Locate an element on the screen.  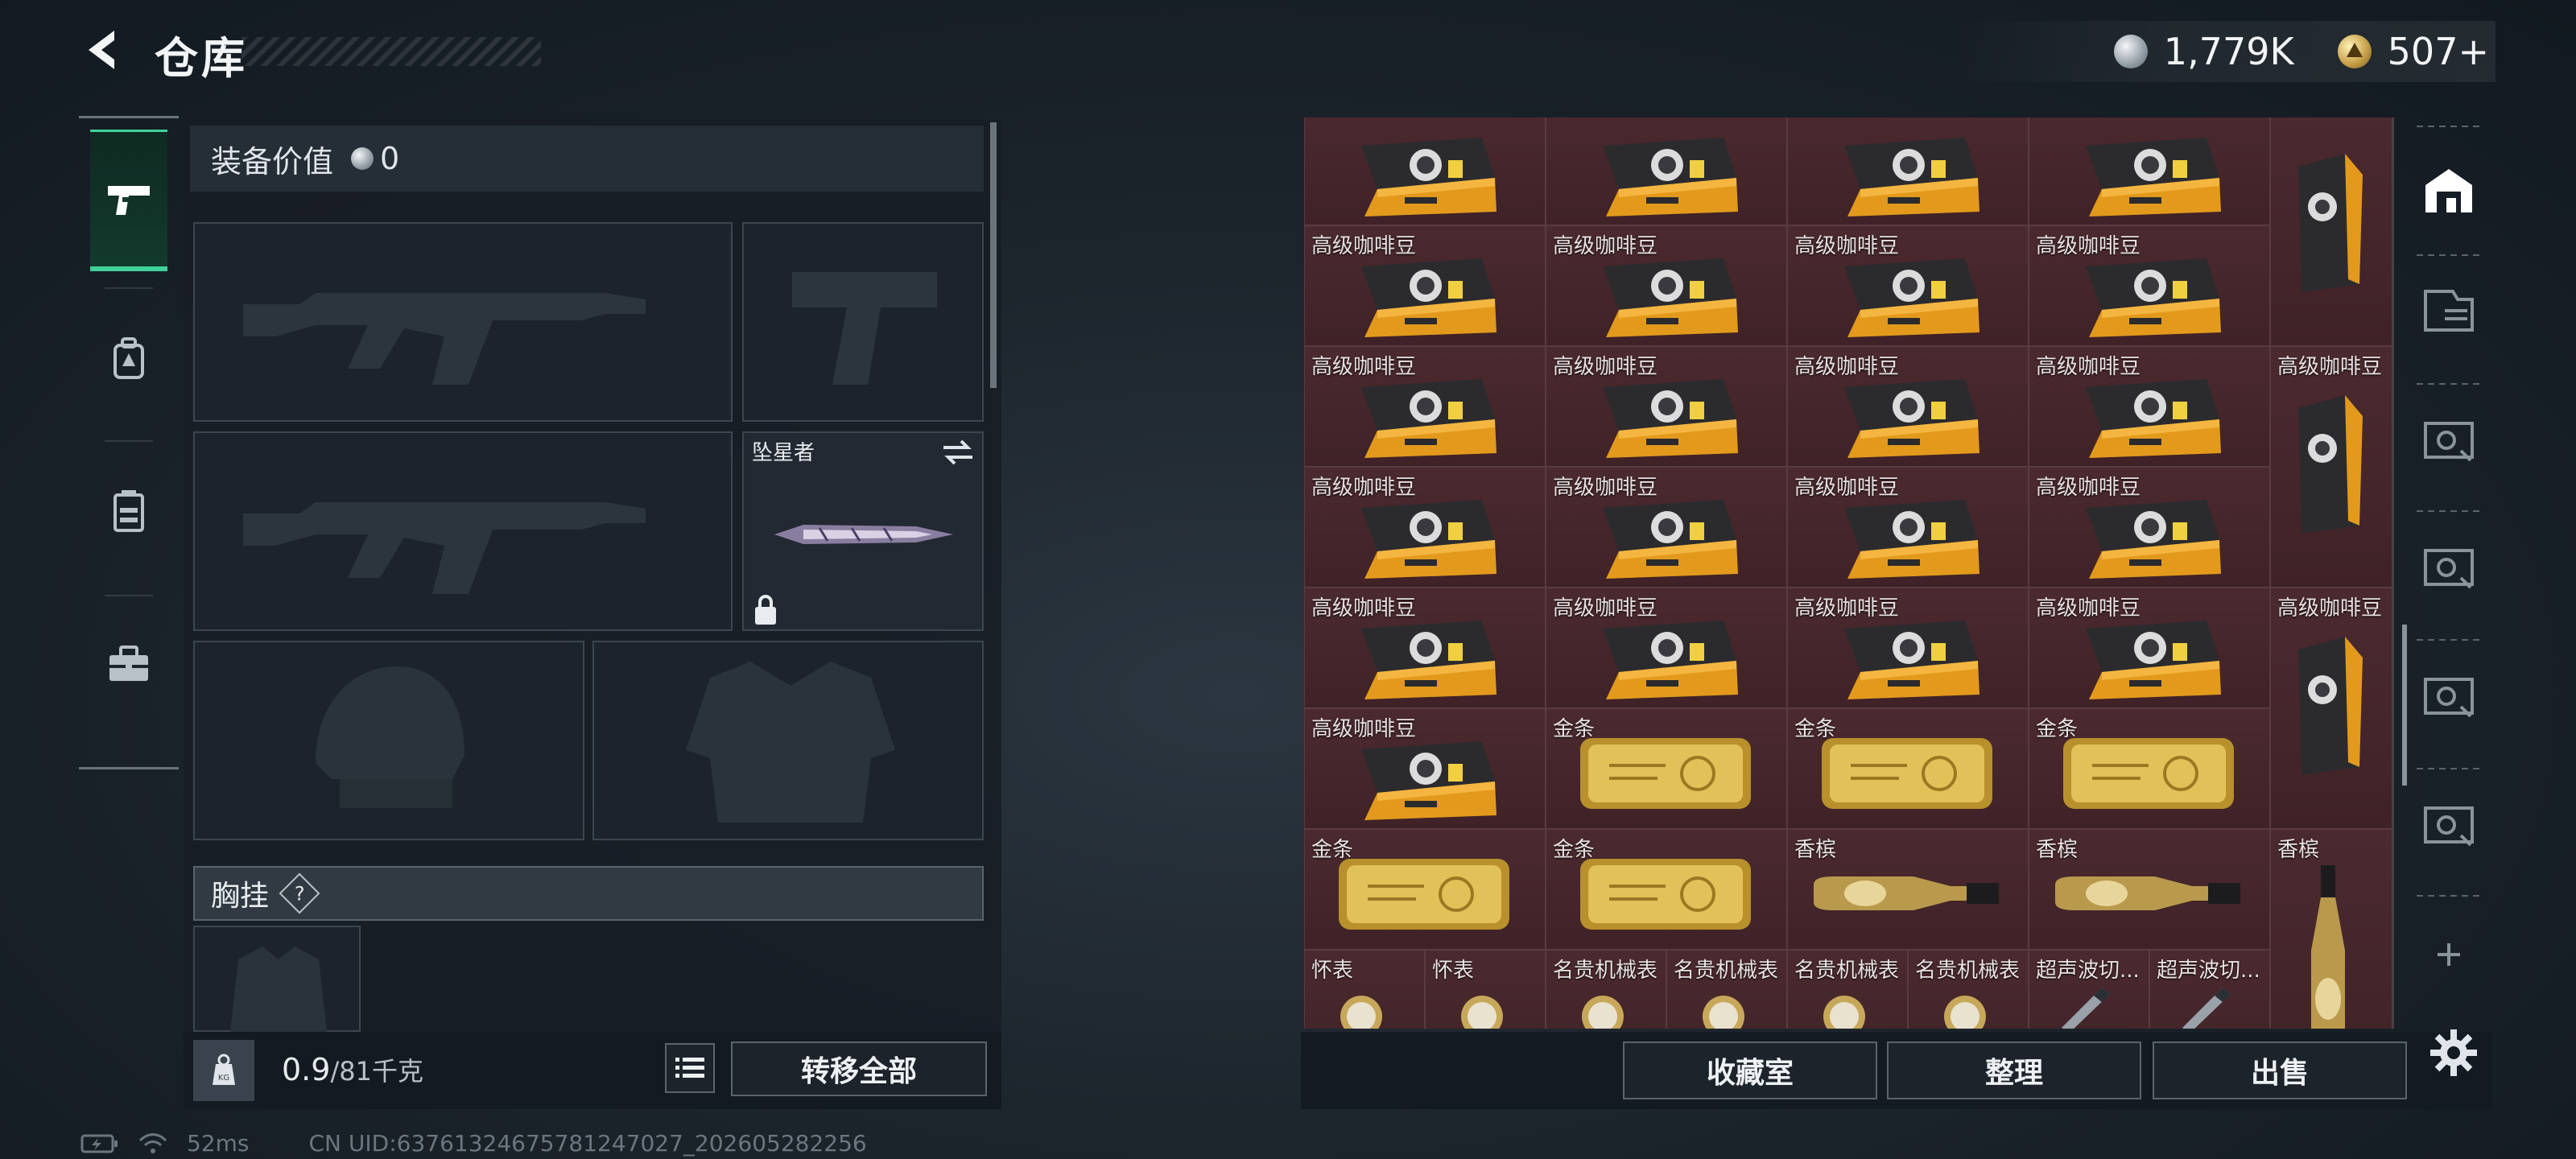
settings-button is located at coordinates (2453, 1052).